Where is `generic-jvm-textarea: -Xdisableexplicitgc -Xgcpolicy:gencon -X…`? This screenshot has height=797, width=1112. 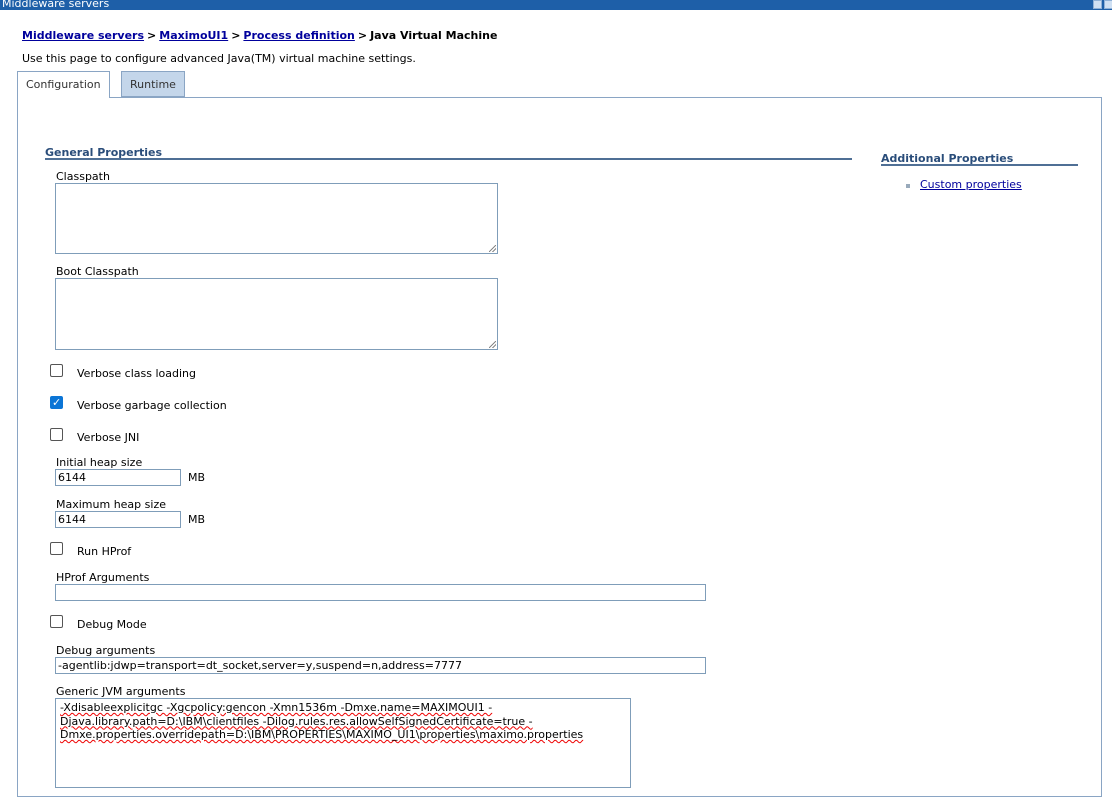 generic-jvm-textarea: -Xdisableexplicitgc -Xgcpolicy:gencon -X… is located at coordinates (343, 743).